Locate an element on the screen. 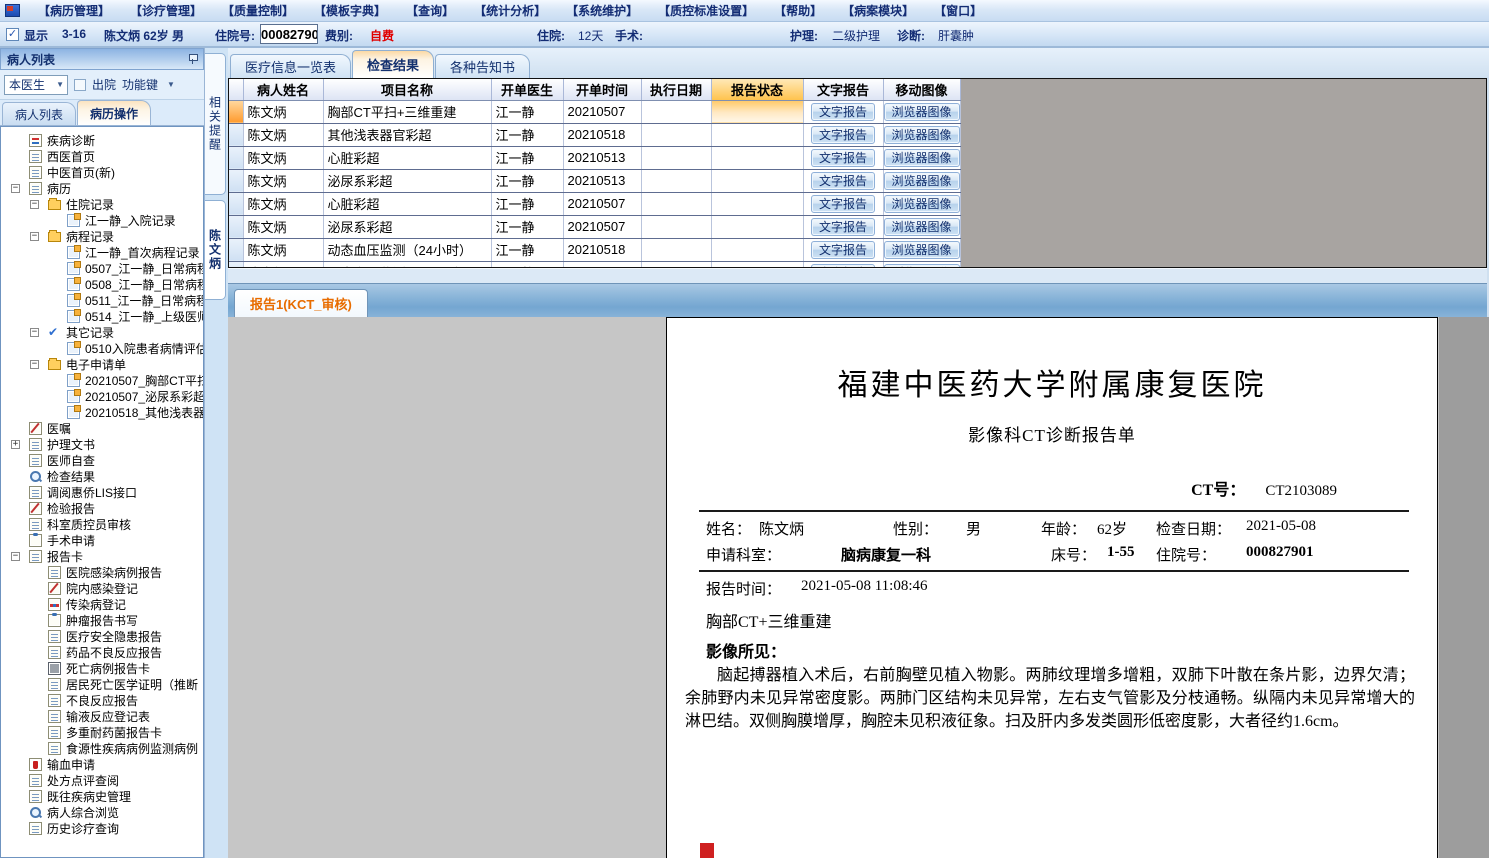 The height and width of the screenshot is (858, 1489). table-row: 陈文炳 心脏彩超 江一静 20210513 文字报告 浏览器图像 is located at coordinates (595, 158).